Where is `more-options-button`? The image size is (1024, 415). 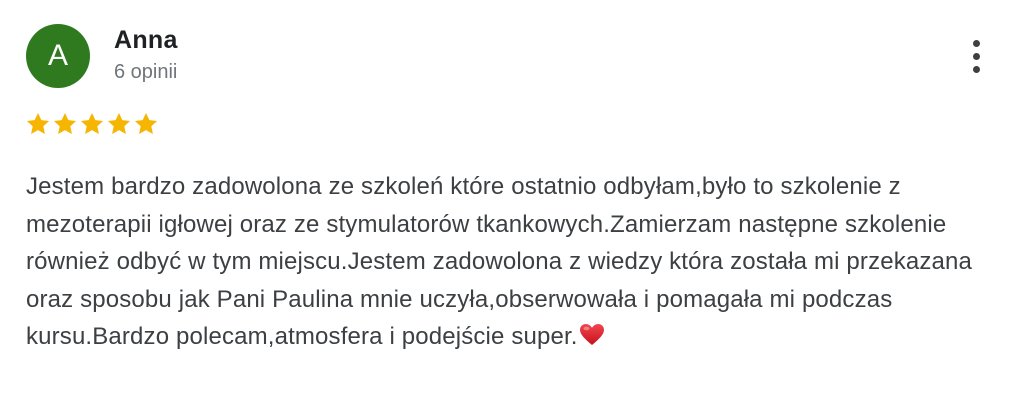 more-options-button is located at coordinates (976, 56).